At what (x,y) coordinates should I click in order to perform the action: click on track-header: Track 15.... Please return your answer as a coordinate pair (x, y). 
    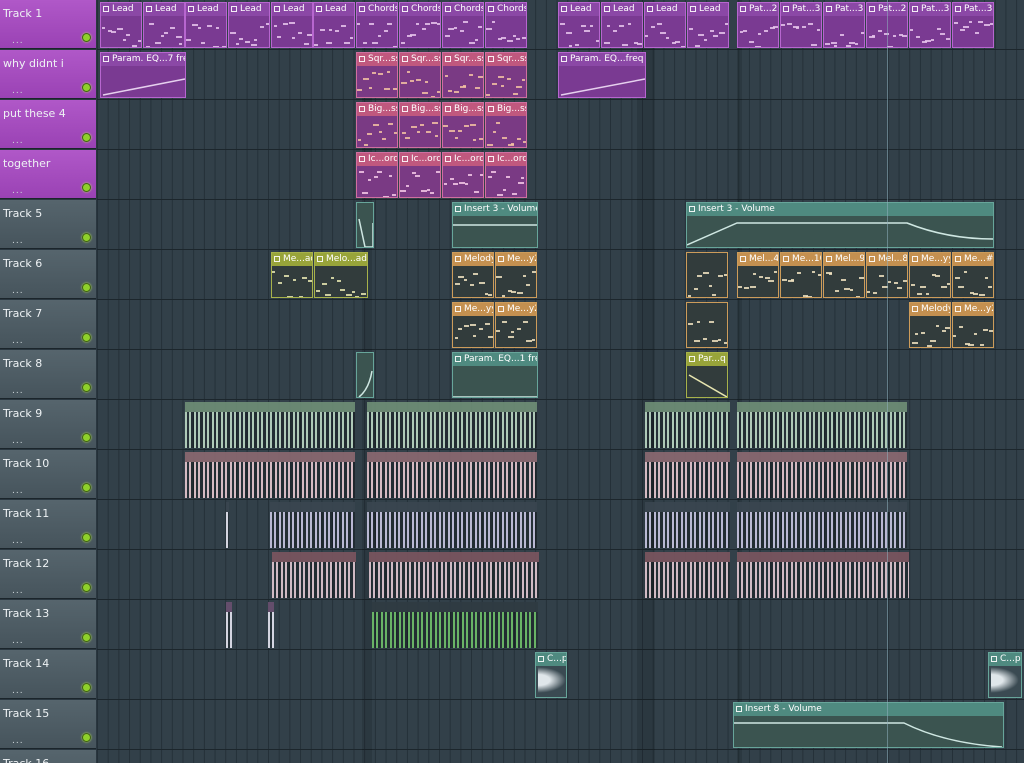
    Looking at the image, I should click on (48, 724).